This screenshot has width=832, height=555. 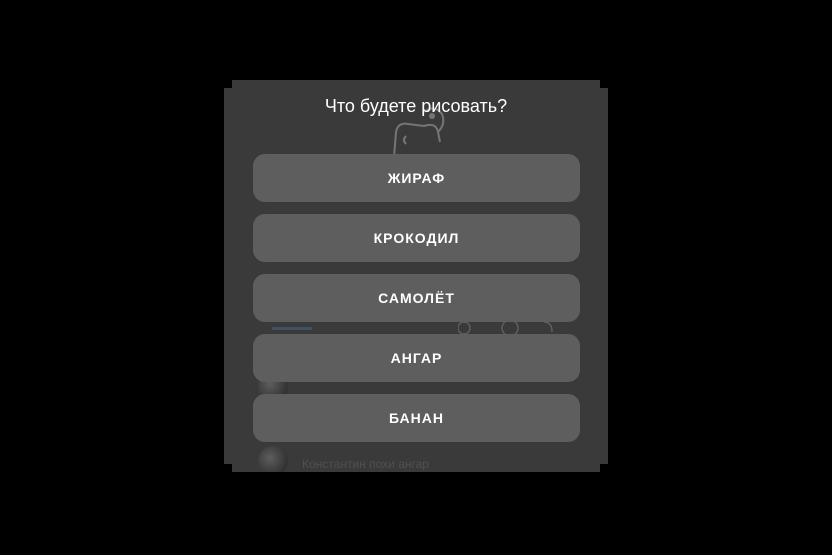 What do you see at coordinates (416, 238) in the screenshot?
I see `option-button-crocodile: КРОКОДИЛ` at bounding box center [416, 238].